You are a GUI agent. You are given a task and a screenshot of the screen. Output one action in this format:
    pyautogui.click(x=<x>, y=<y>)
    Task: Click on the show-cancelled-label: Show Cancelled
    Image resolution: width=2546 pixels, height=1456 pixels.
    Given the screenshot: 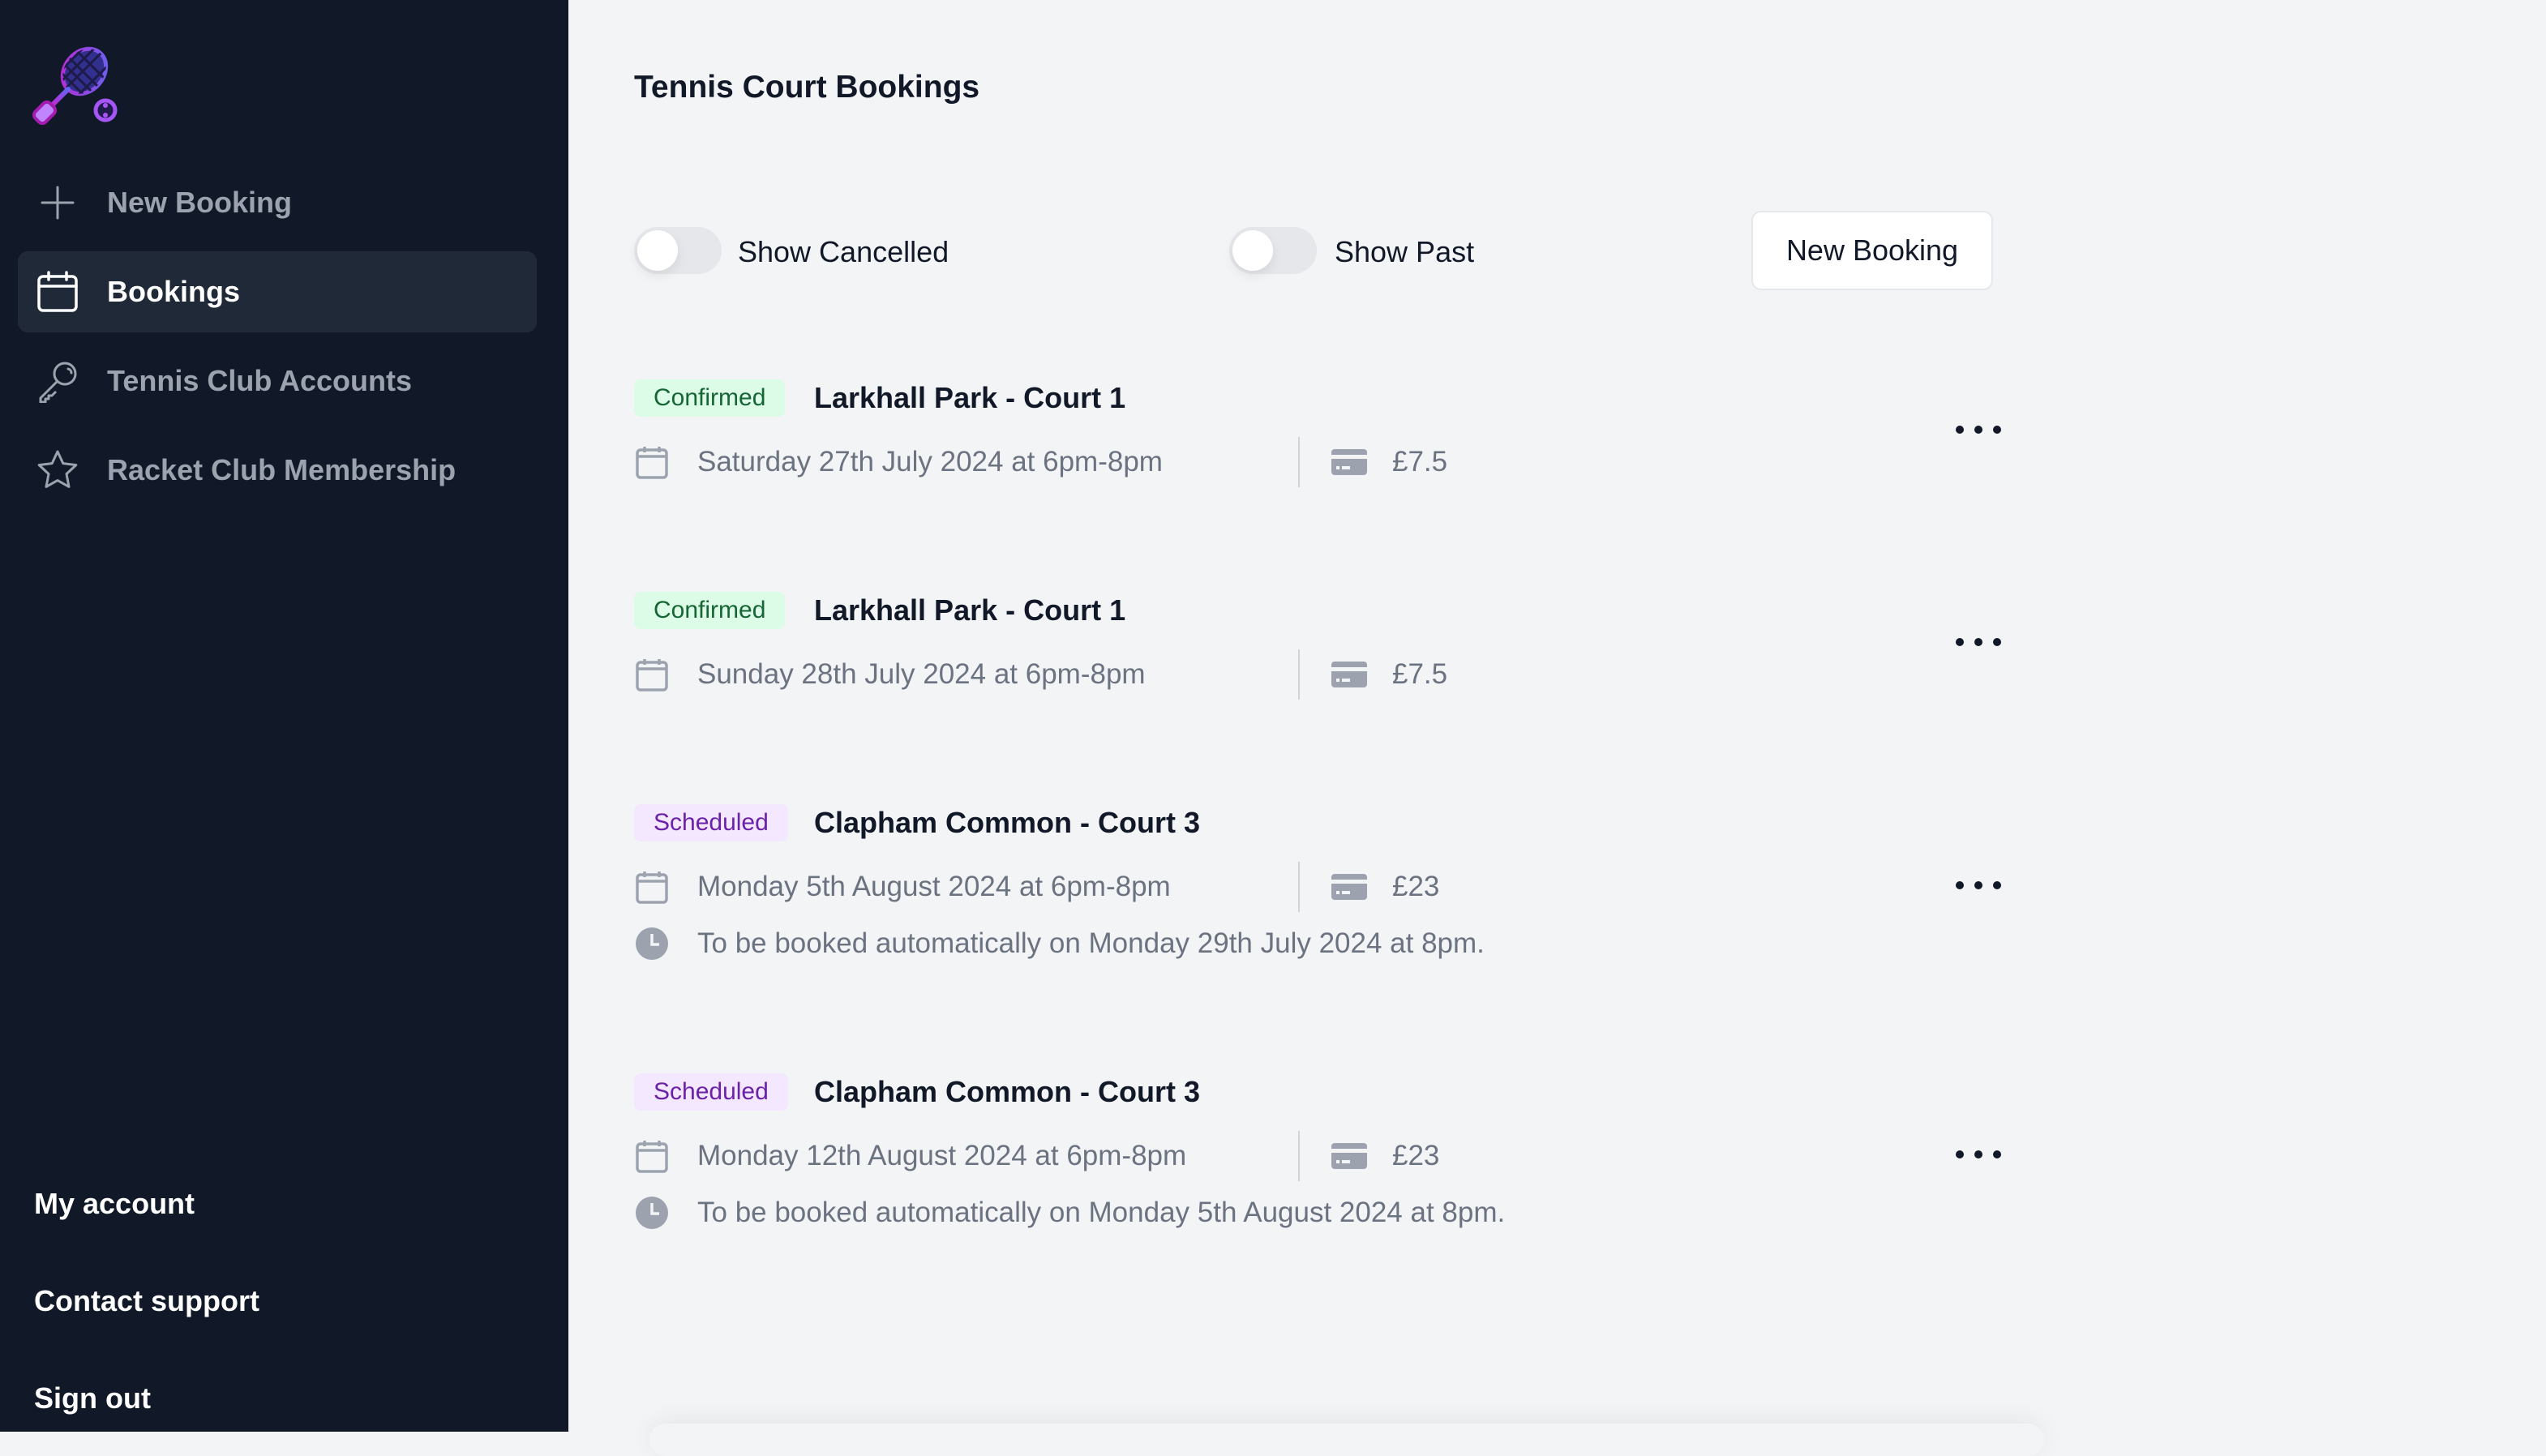 What is the action you would take?
    pyautogui.click(x=843, y=252)
    